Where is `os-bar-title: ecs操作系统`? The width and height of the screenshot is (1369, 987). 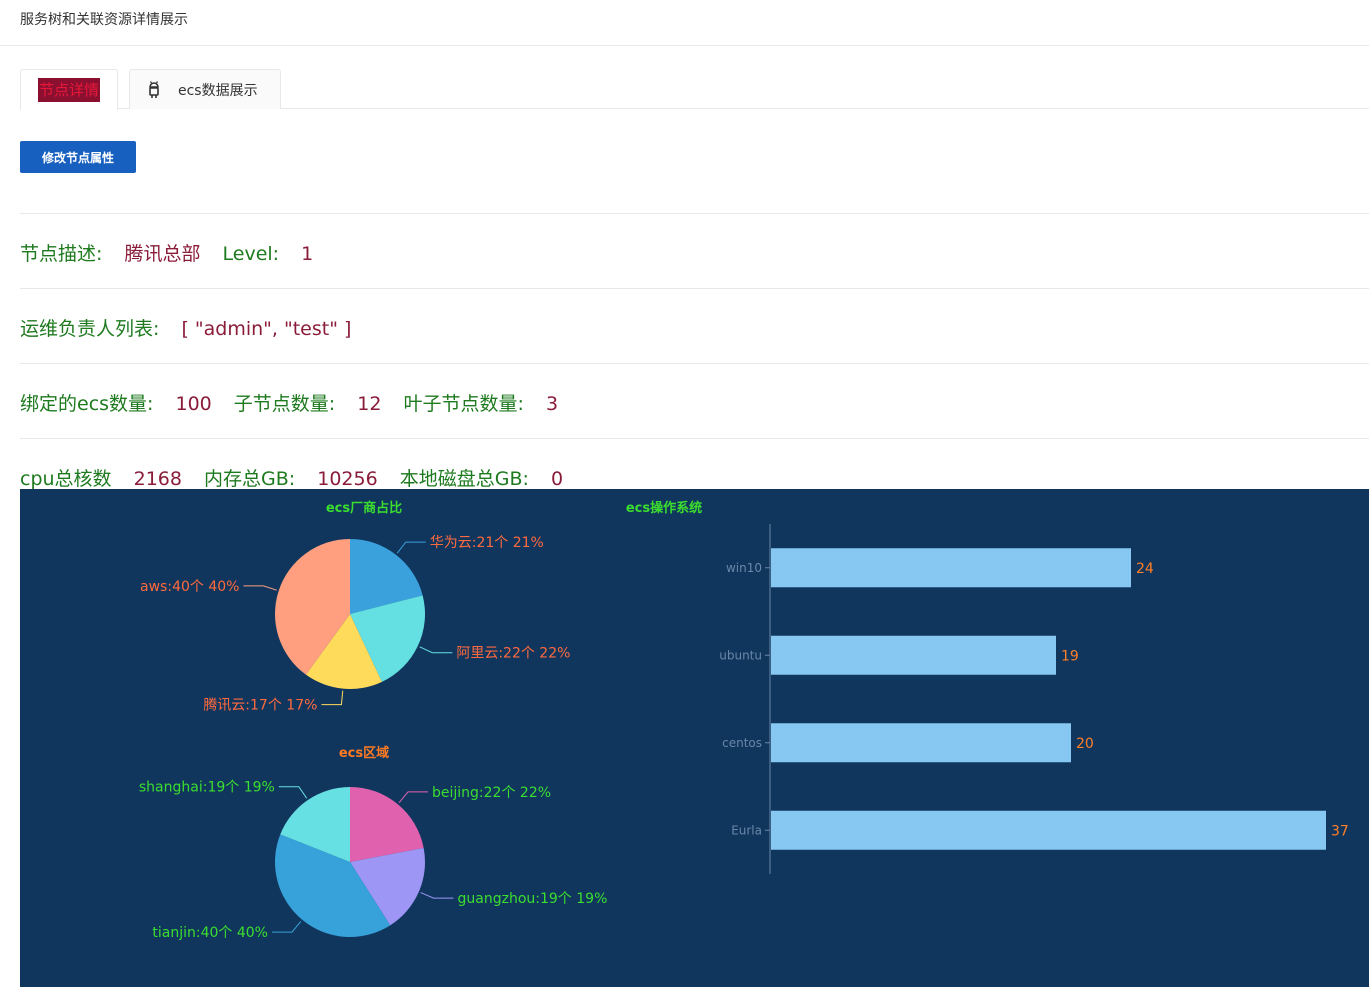
os-bar-title: ecs操作系统 is located at coordinates (664, 508).